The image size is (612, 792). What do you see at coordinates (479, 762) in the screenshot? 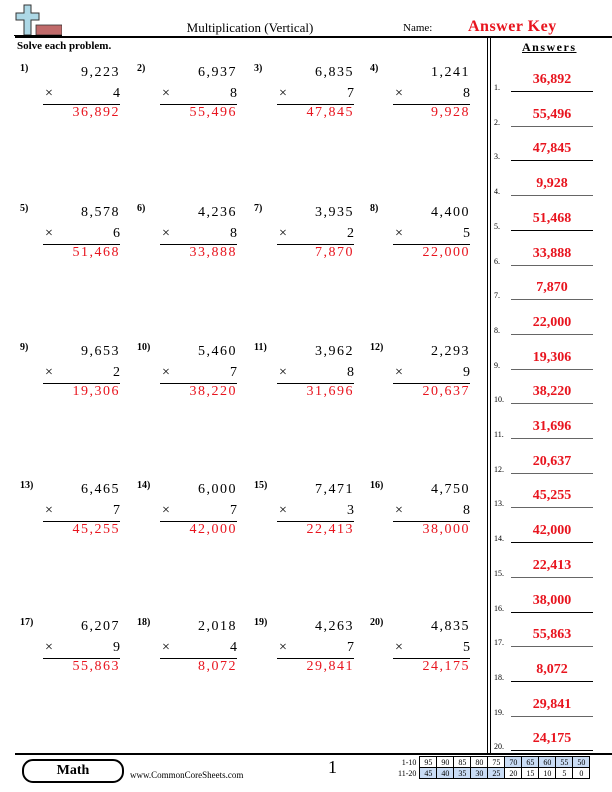
I see `score-cell: 80` at bounding box center [479, 762].